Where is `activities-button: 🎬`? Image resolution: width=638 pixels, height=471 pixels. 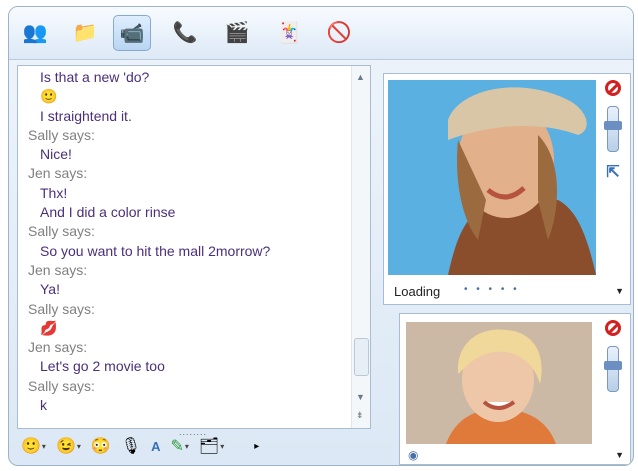
activities-button: 🎬 is located at coordinates (237, 32).